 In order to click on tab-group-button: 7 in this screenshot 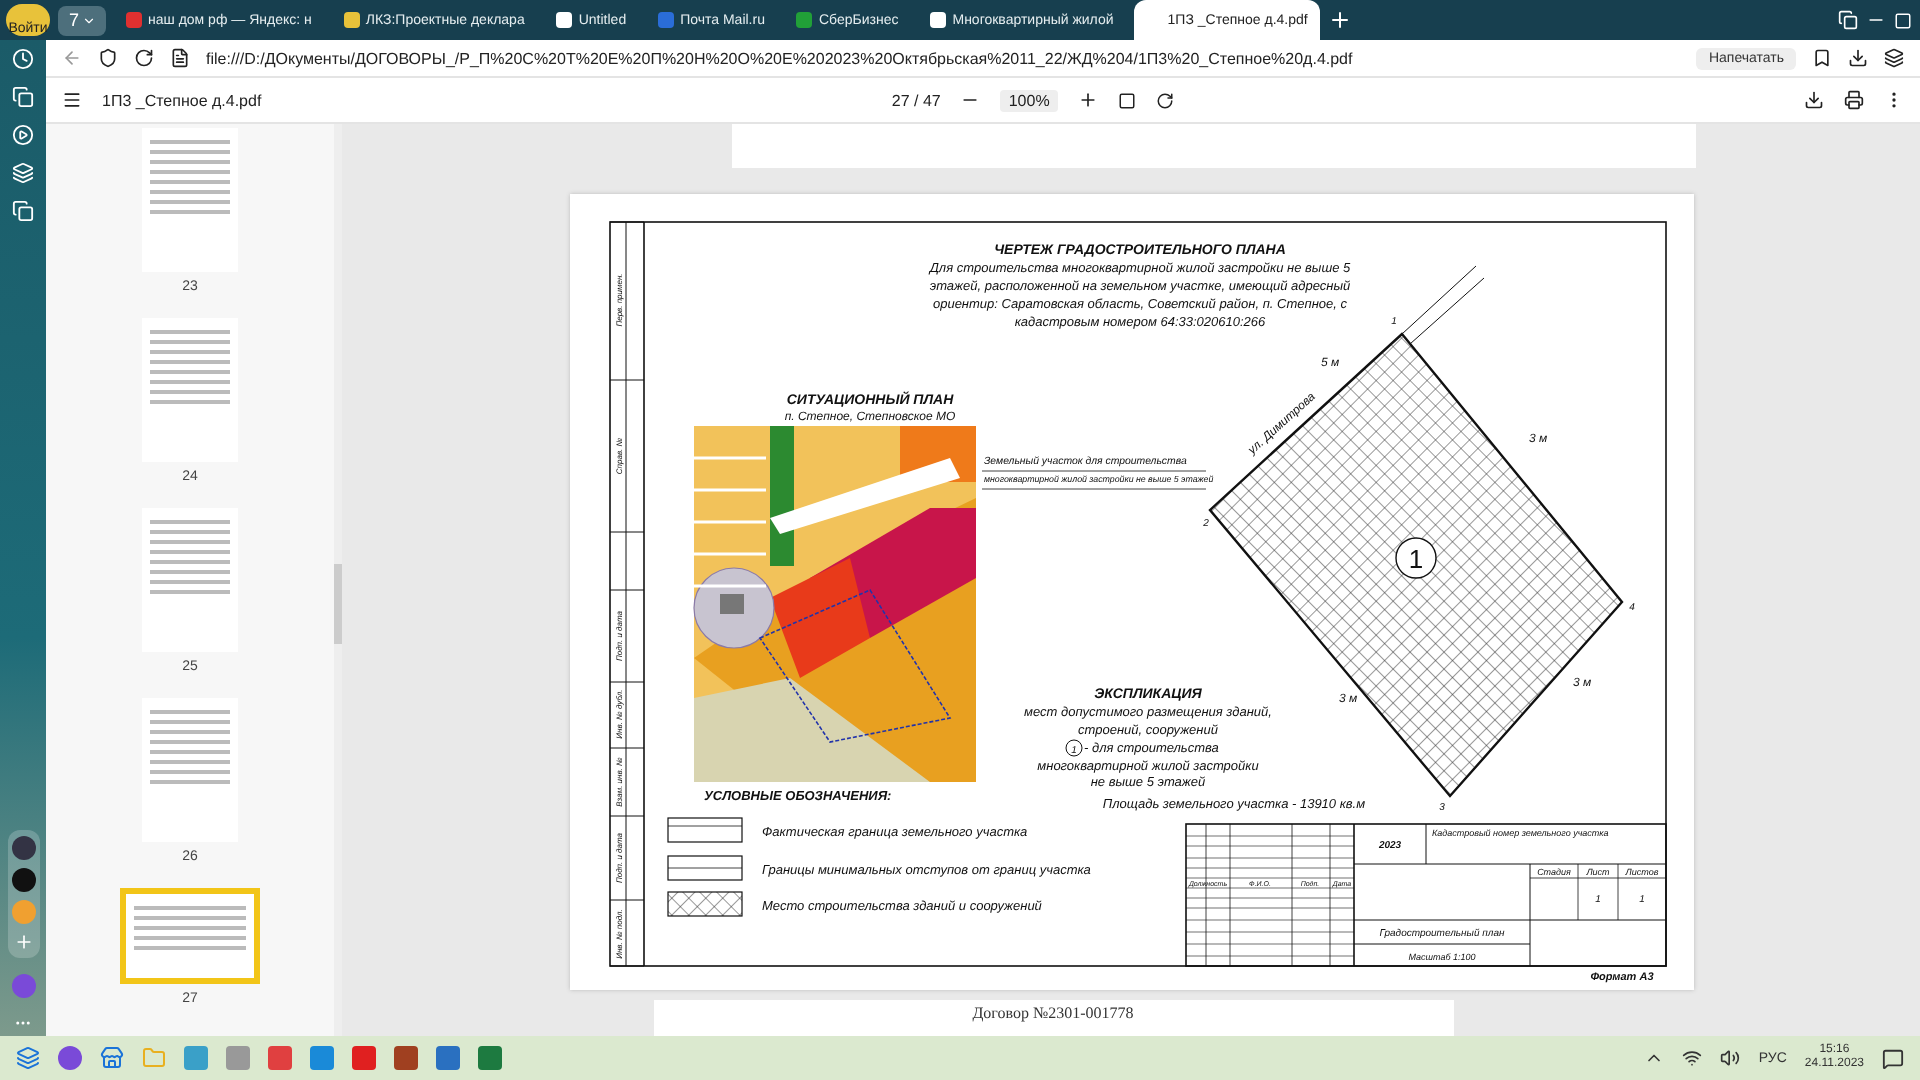, I will do `click(82, 20)`.